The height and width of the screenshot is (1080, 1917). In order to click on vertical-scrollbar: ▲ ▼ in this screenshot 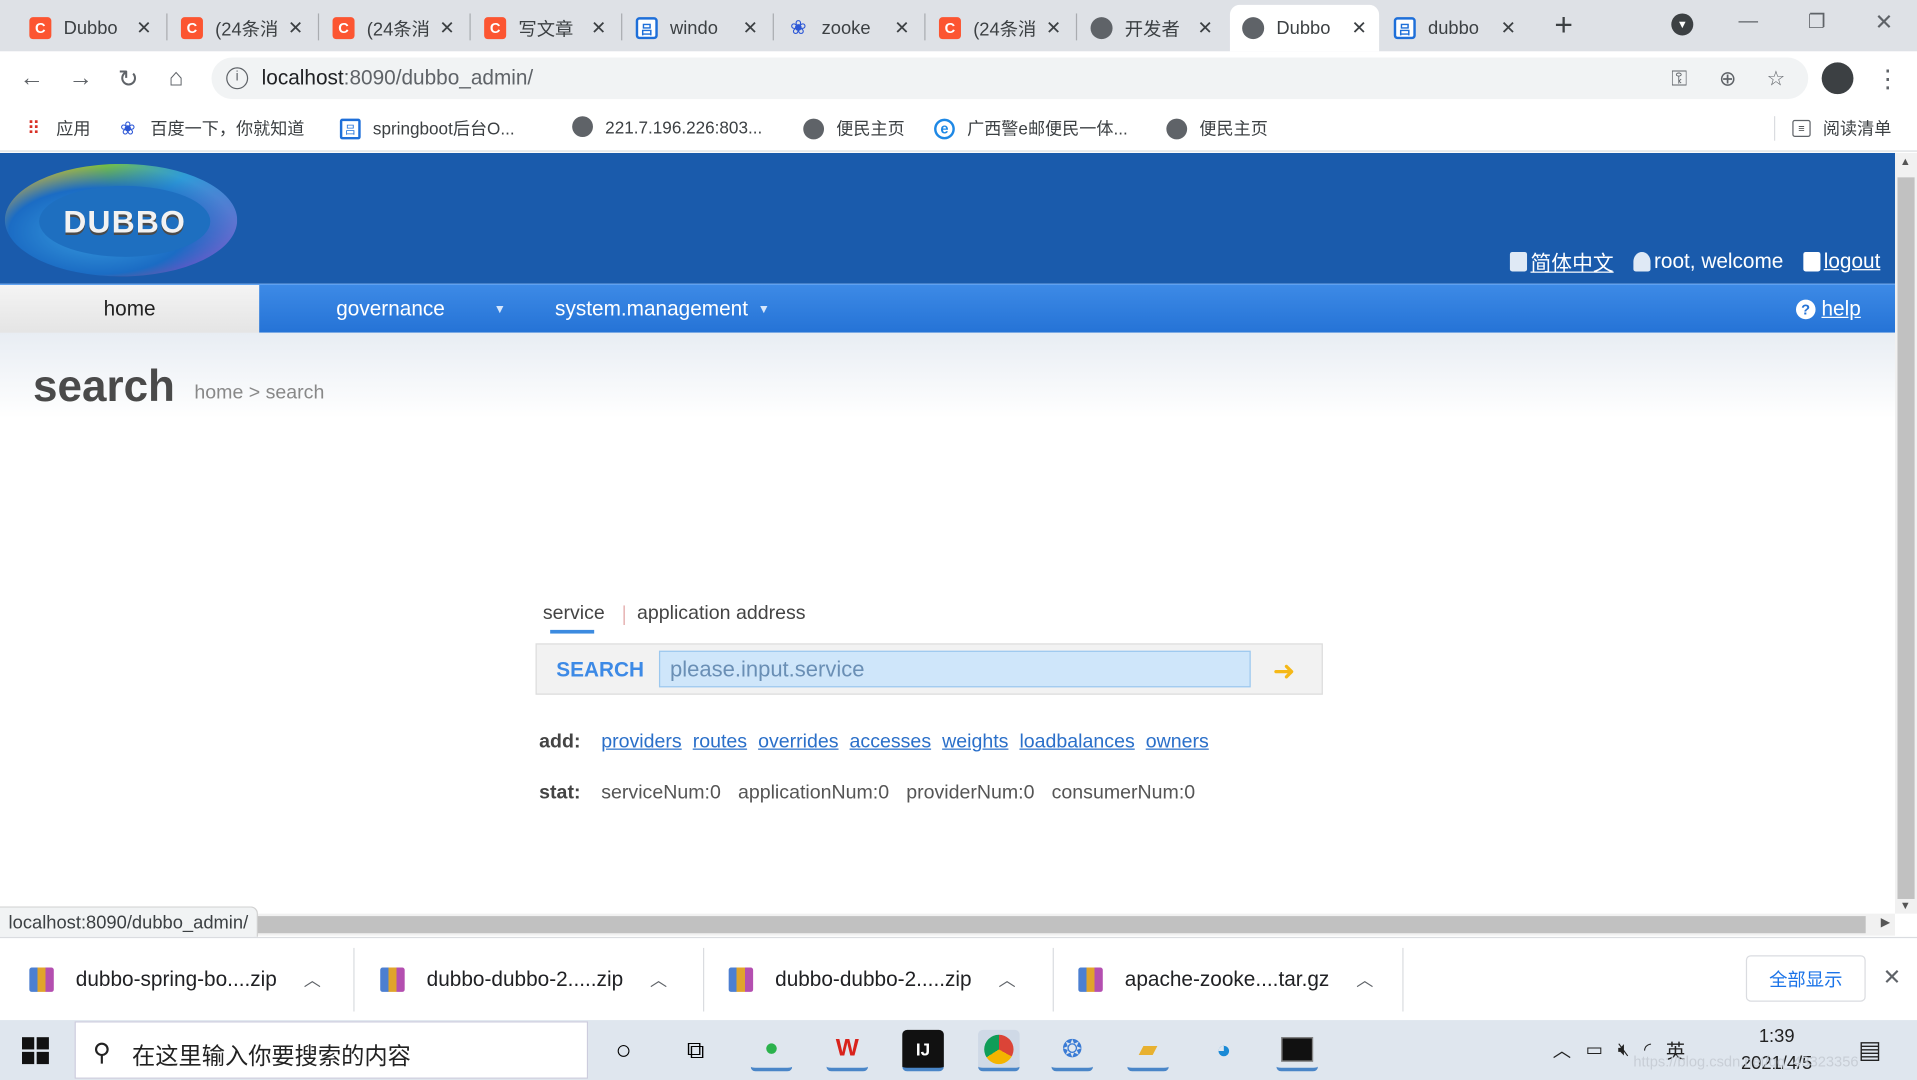, I will do `click(1906, 533)`.